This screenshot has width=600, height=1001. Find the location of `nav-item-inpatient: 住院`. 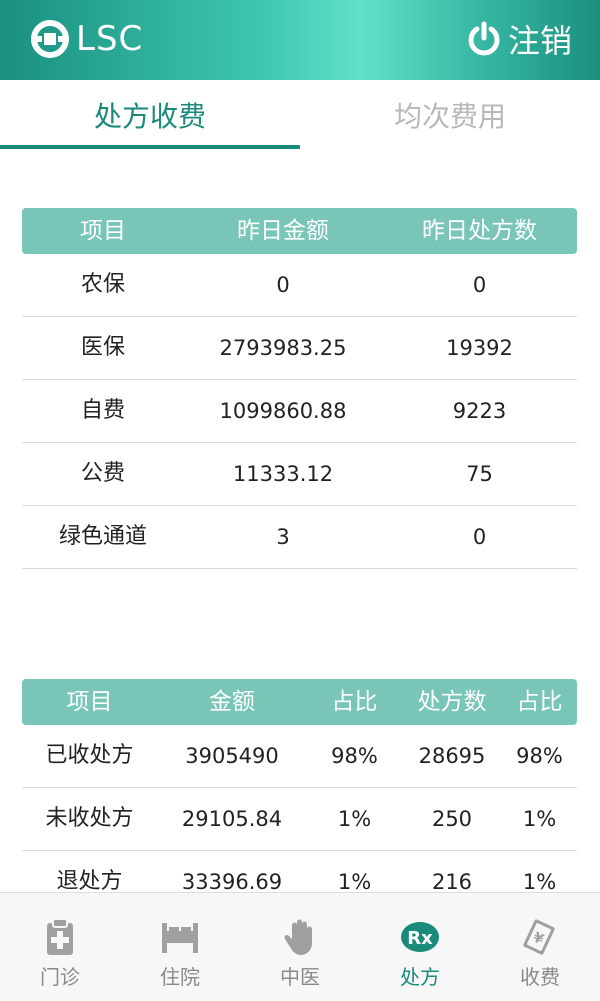

nav-item-inpatient: 住院 is located at coordinates (180, 947).